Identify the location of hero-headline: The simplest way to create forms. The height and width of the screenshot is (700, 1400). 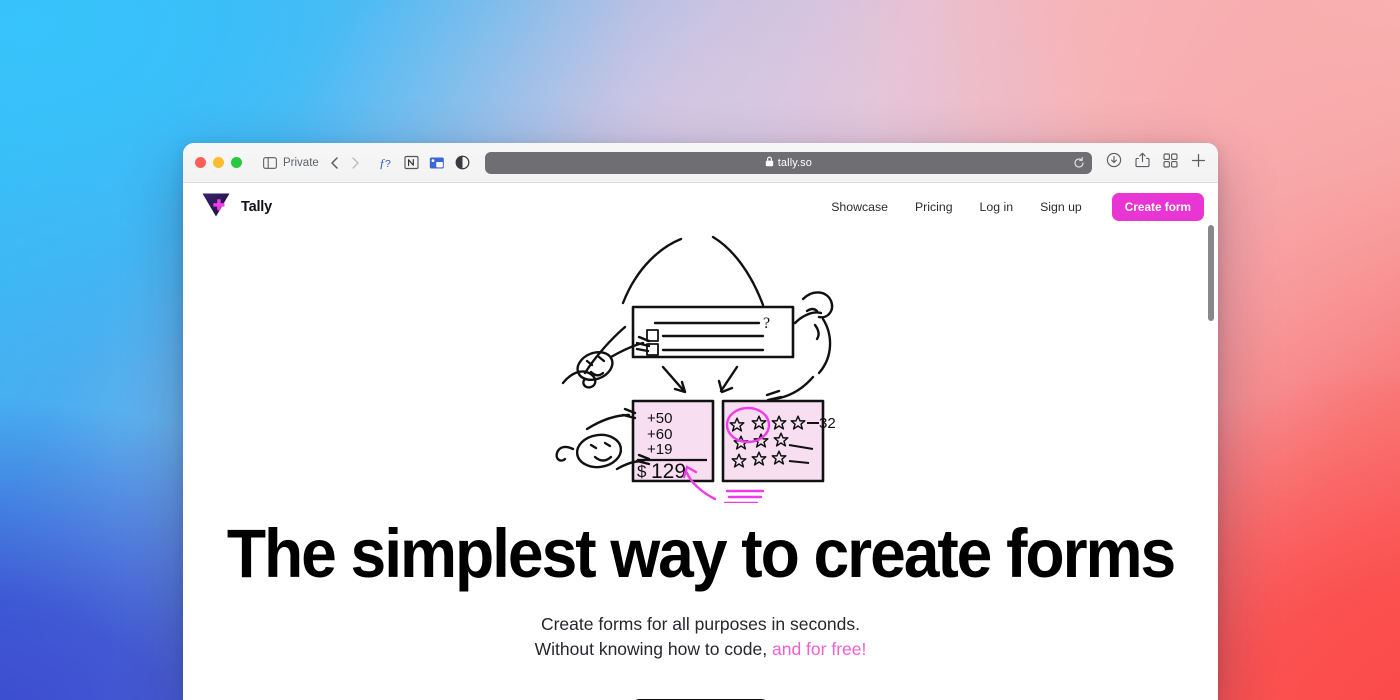
(701, 553).